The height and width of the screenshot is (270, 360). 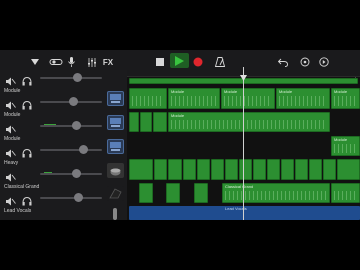 What do you see at coordinates (243, 143) in the screenshot?
I see `playhead` at bounding box center [243, 143].